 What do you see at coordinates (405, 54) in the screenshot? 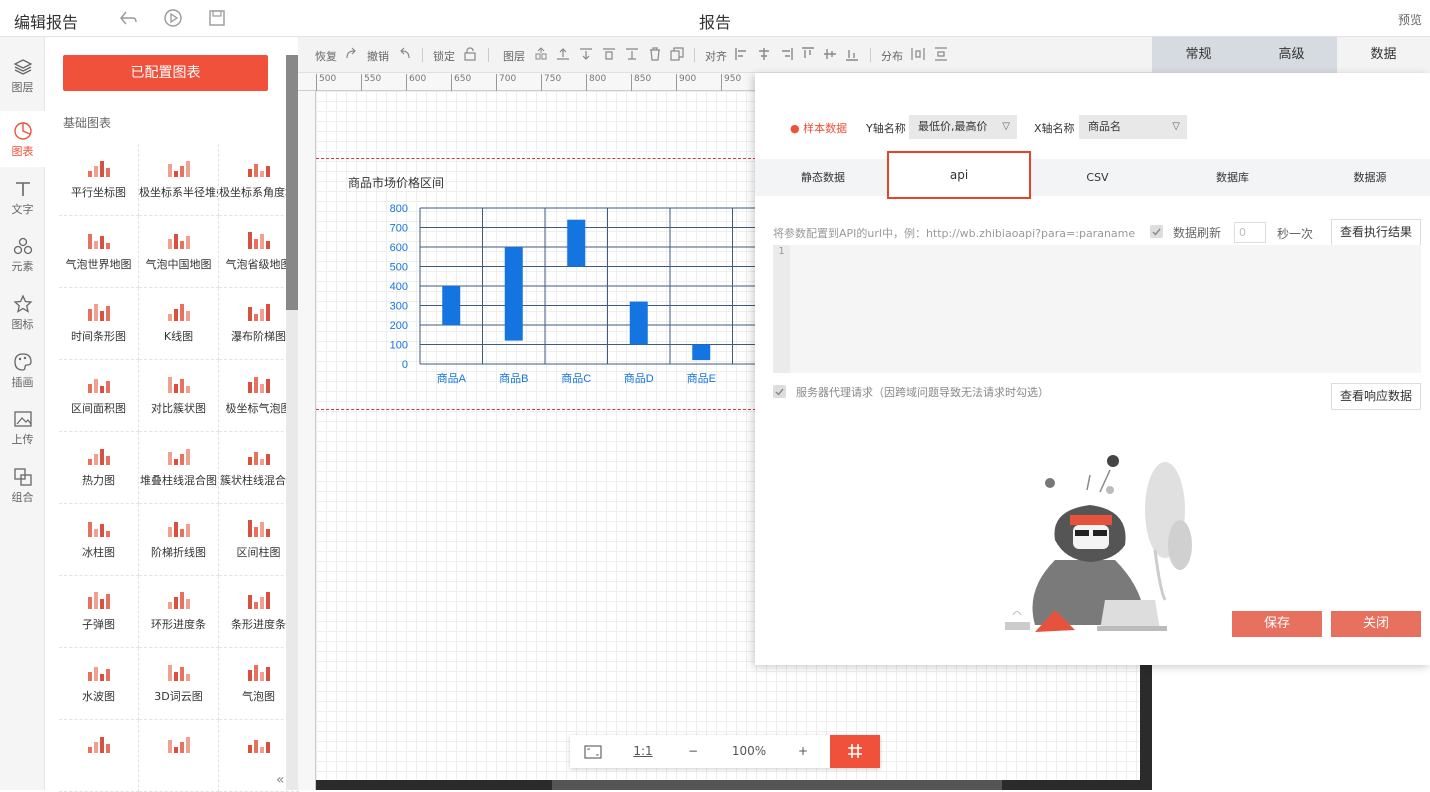
I see `undo-icon` at bounding box center [405, 54].